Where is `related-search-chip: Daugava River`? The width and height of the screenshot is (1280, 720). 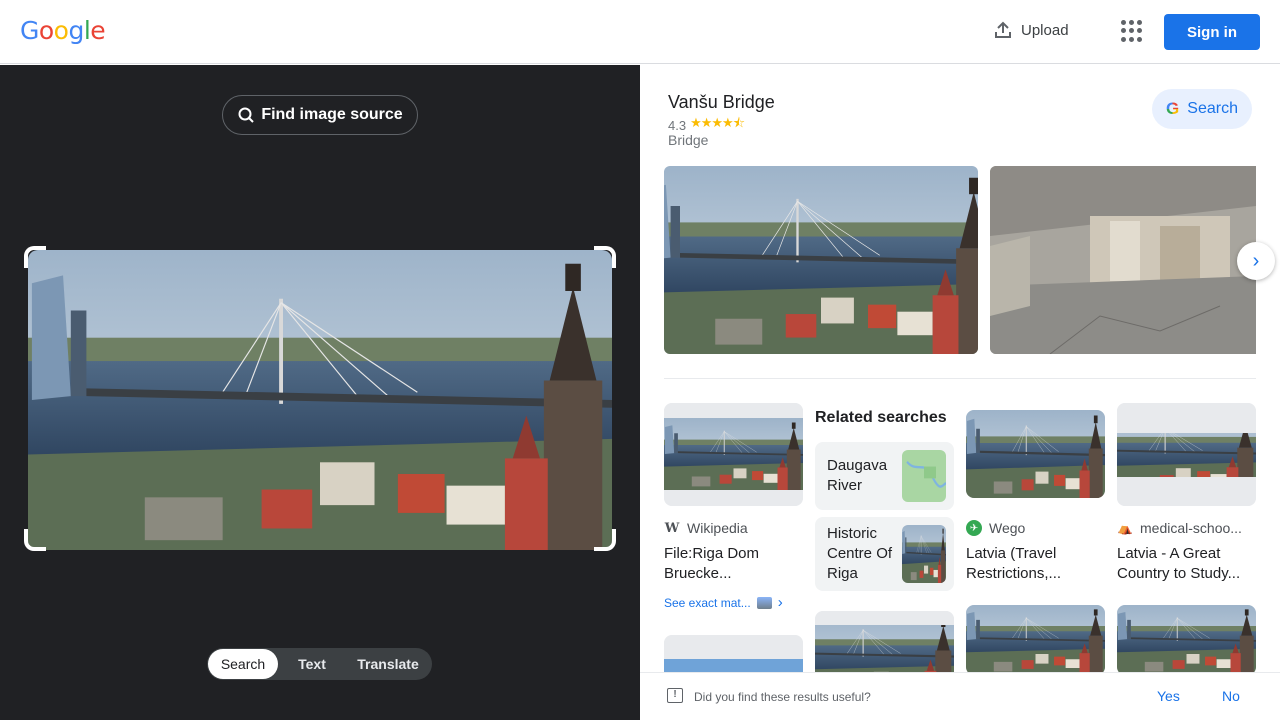
related-search-chip: Daugava River is located at coordinates (884, 476).